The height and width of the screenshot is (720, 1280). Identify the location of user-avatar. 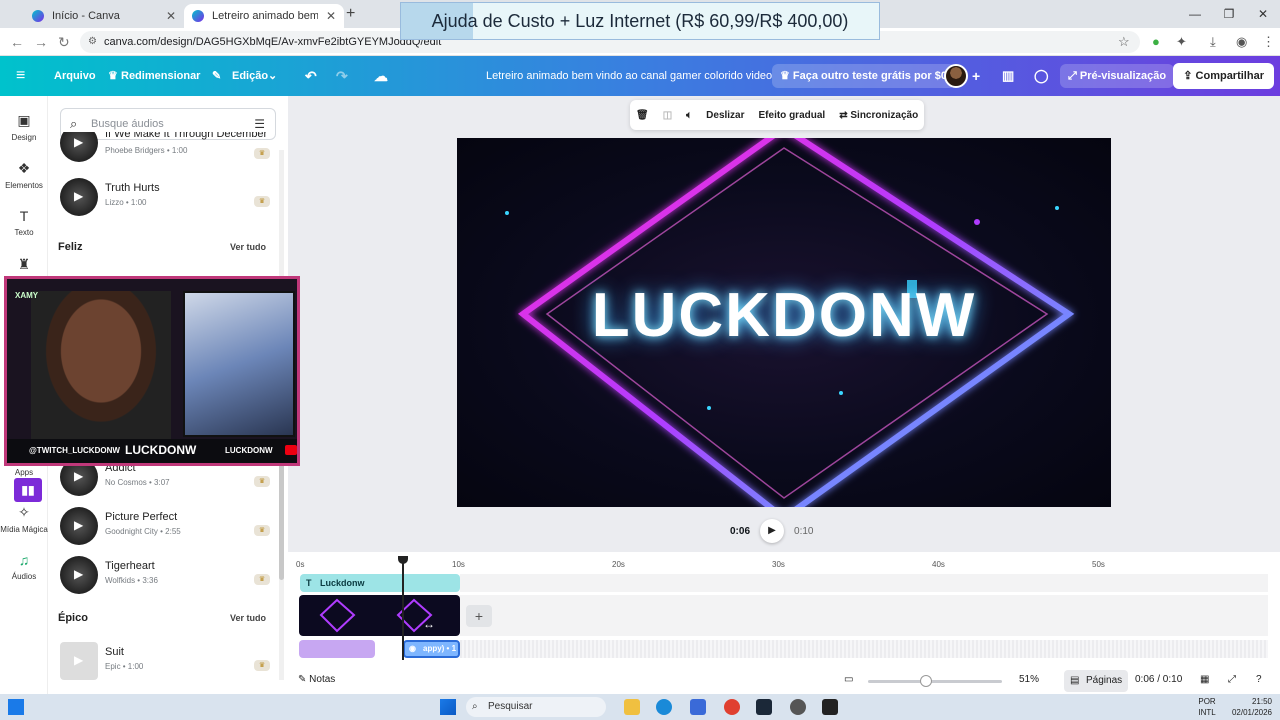
(956, 76).